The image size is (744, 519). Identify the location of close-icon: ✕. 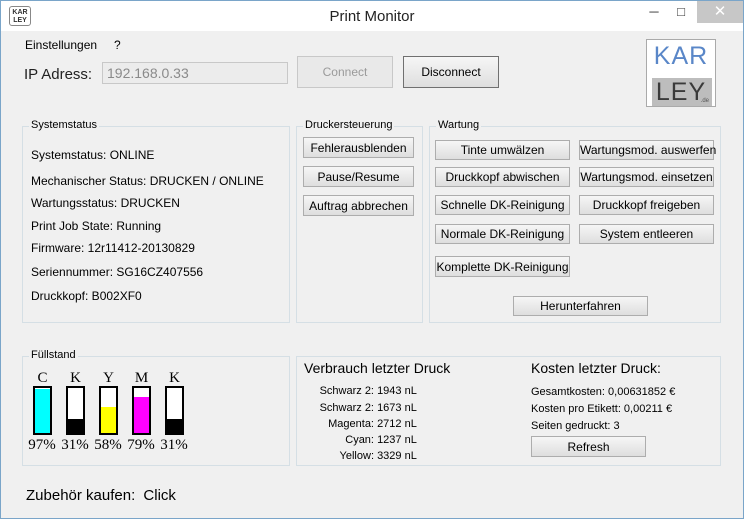
(720, 12).